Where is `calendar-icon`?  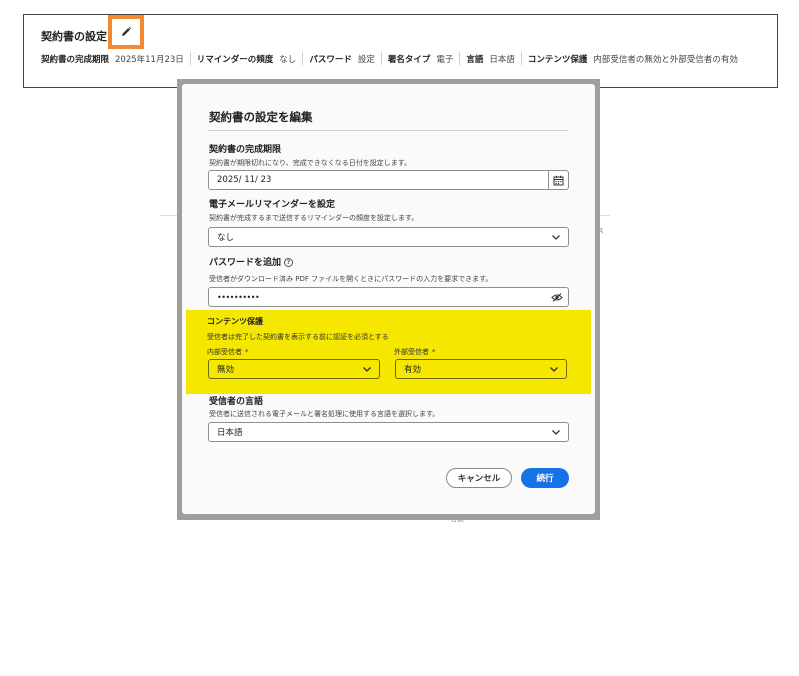 calendar-icon is located at coordinates (558, 180).